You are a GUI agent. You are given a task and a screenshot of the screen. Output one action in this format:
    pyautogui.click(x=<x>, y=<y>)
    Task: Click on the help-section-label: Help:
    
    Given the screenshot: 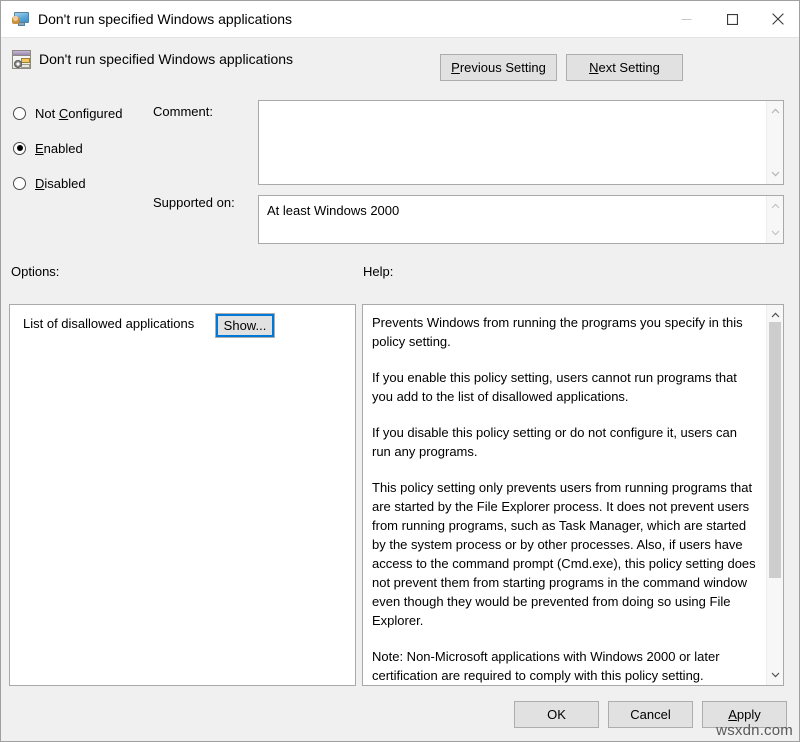 What is the action you would take?
    pyautogui.click(x=378, y=271)
    